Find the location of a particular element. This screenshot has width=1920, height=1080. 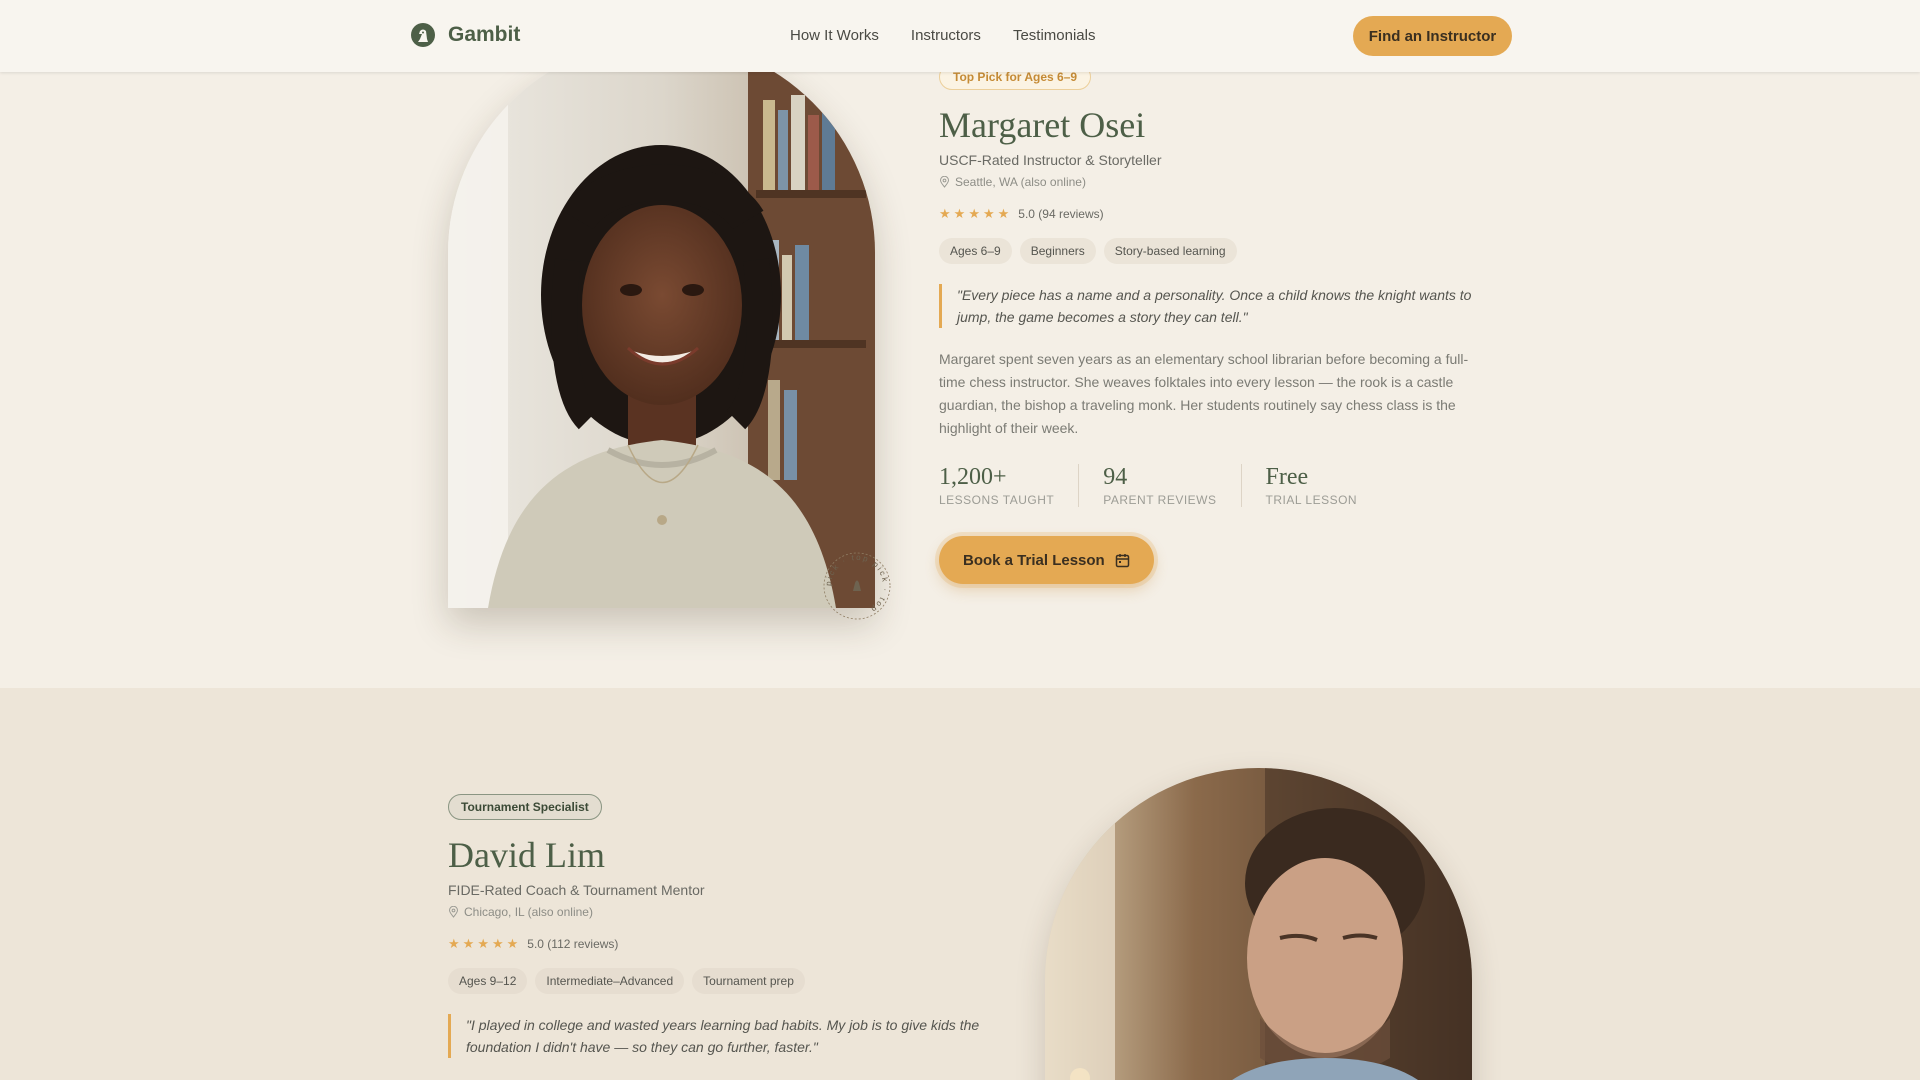

margaret-portrait-photo is located at coordinates (661, 324).